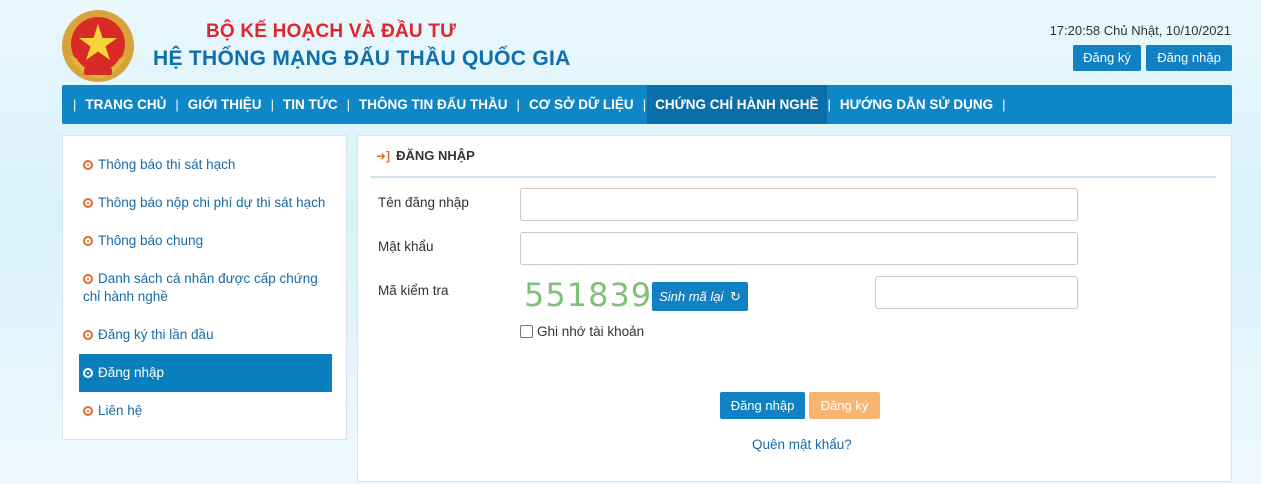  I want to click on regenerate-label: Sinh mã lại, so click(691, 296).